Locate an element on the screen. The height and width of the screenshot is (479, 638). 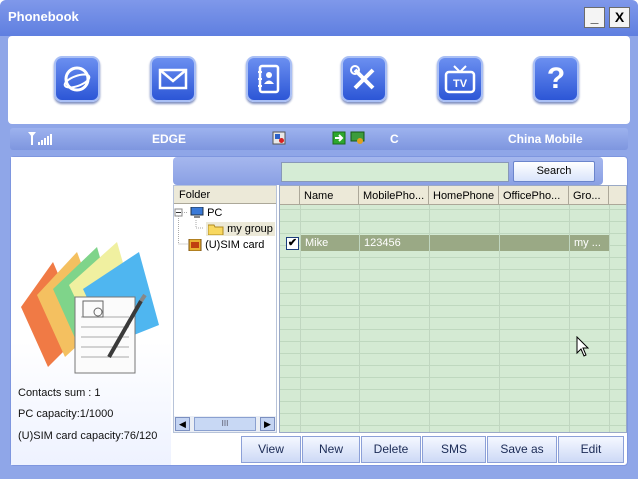
operator-name: China Mobile is located at coordinates (545, 139).